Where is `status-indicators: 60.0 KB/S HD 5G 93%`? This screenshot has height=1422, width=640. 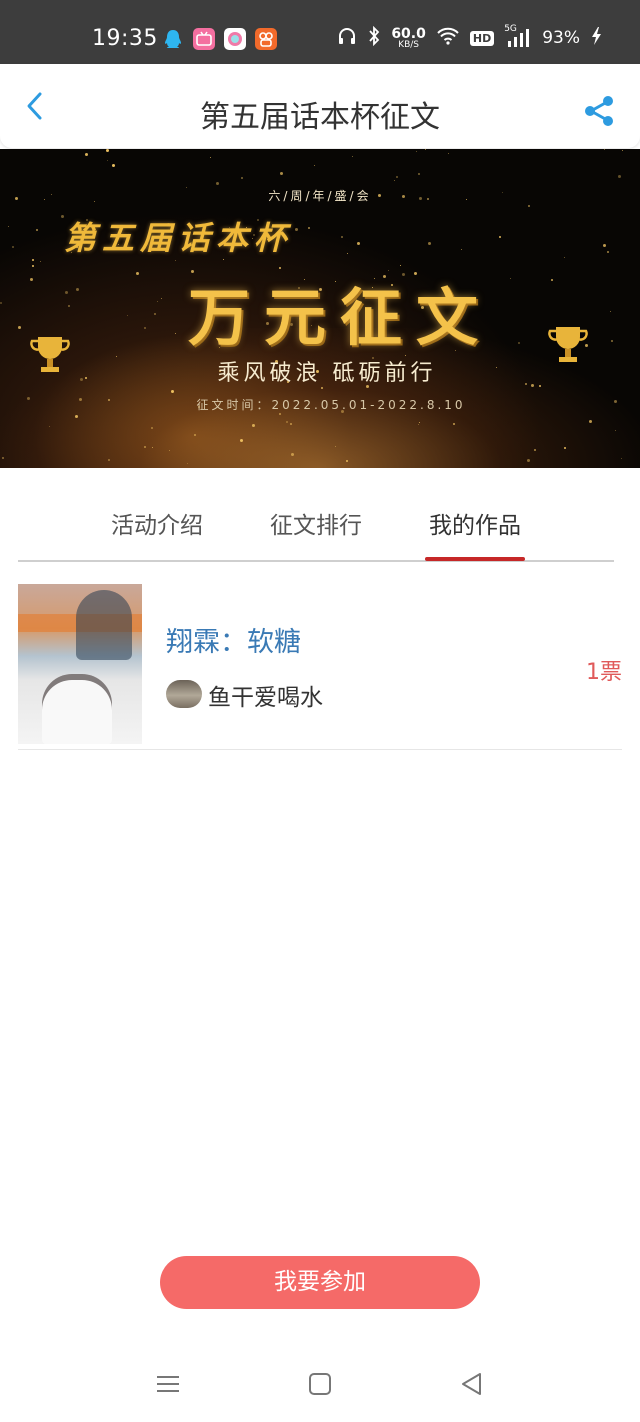 status-indicators: 60.0 KB/S HD 5G 93% is located at coordinates (469, 37).